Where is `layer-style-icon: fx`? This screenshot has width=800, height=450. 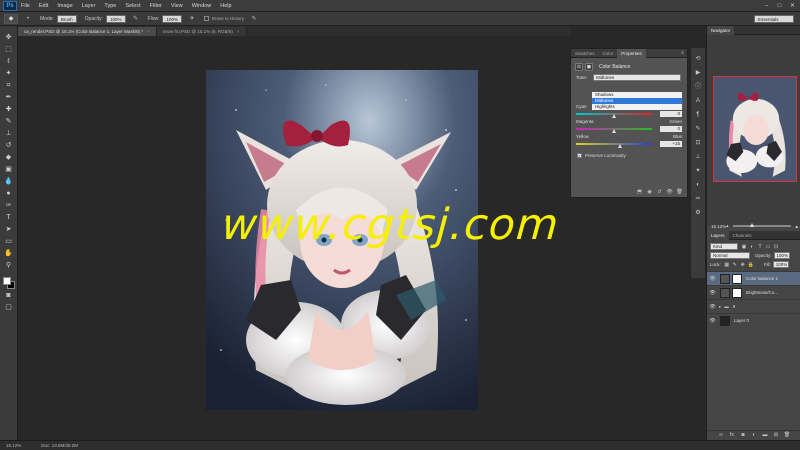
layer-style-icon: fx is located at coordinates (732, 435).